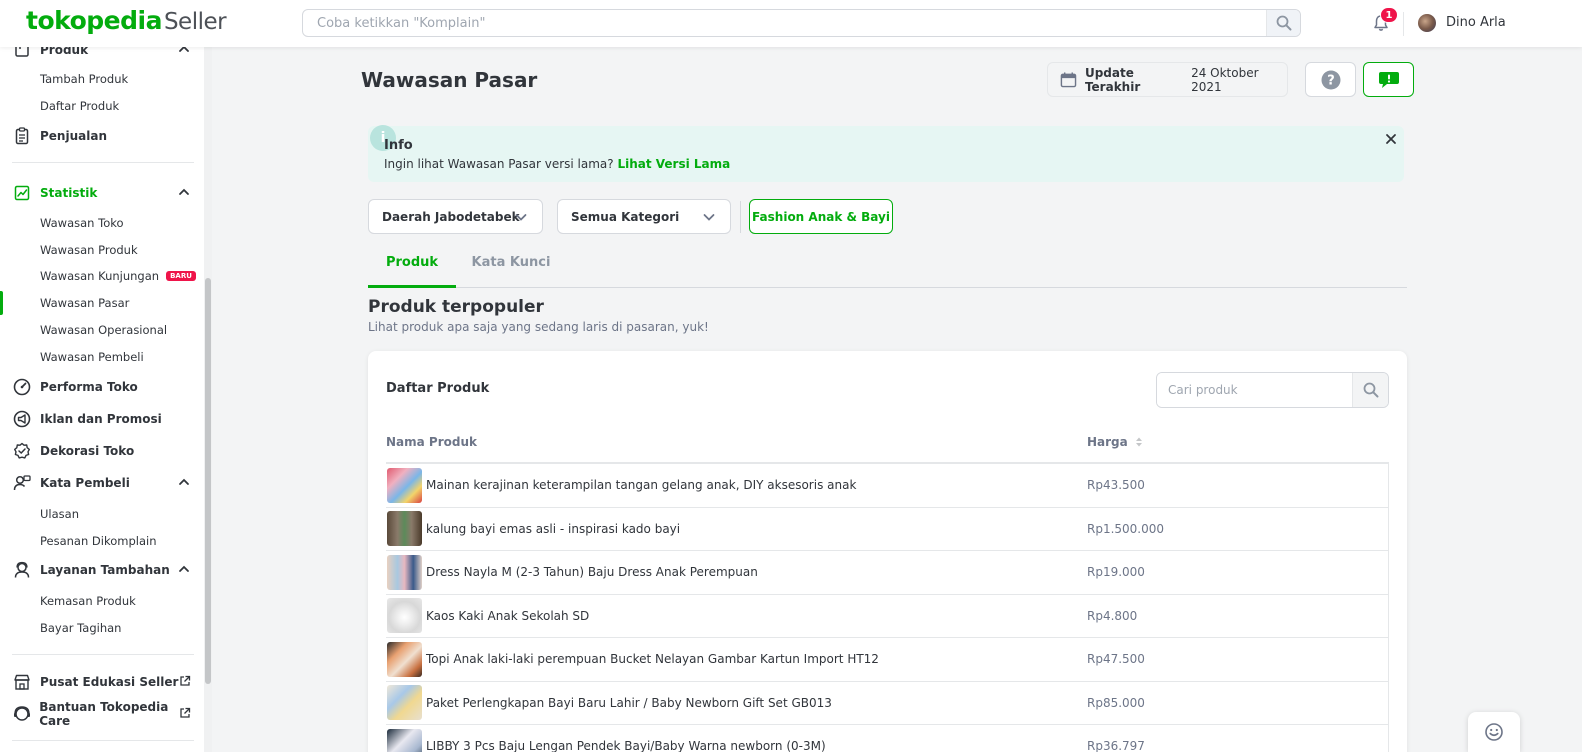 The height and width of the screenshot is (752, 1582). I want to click on smile-icon, so click(1494, 732).